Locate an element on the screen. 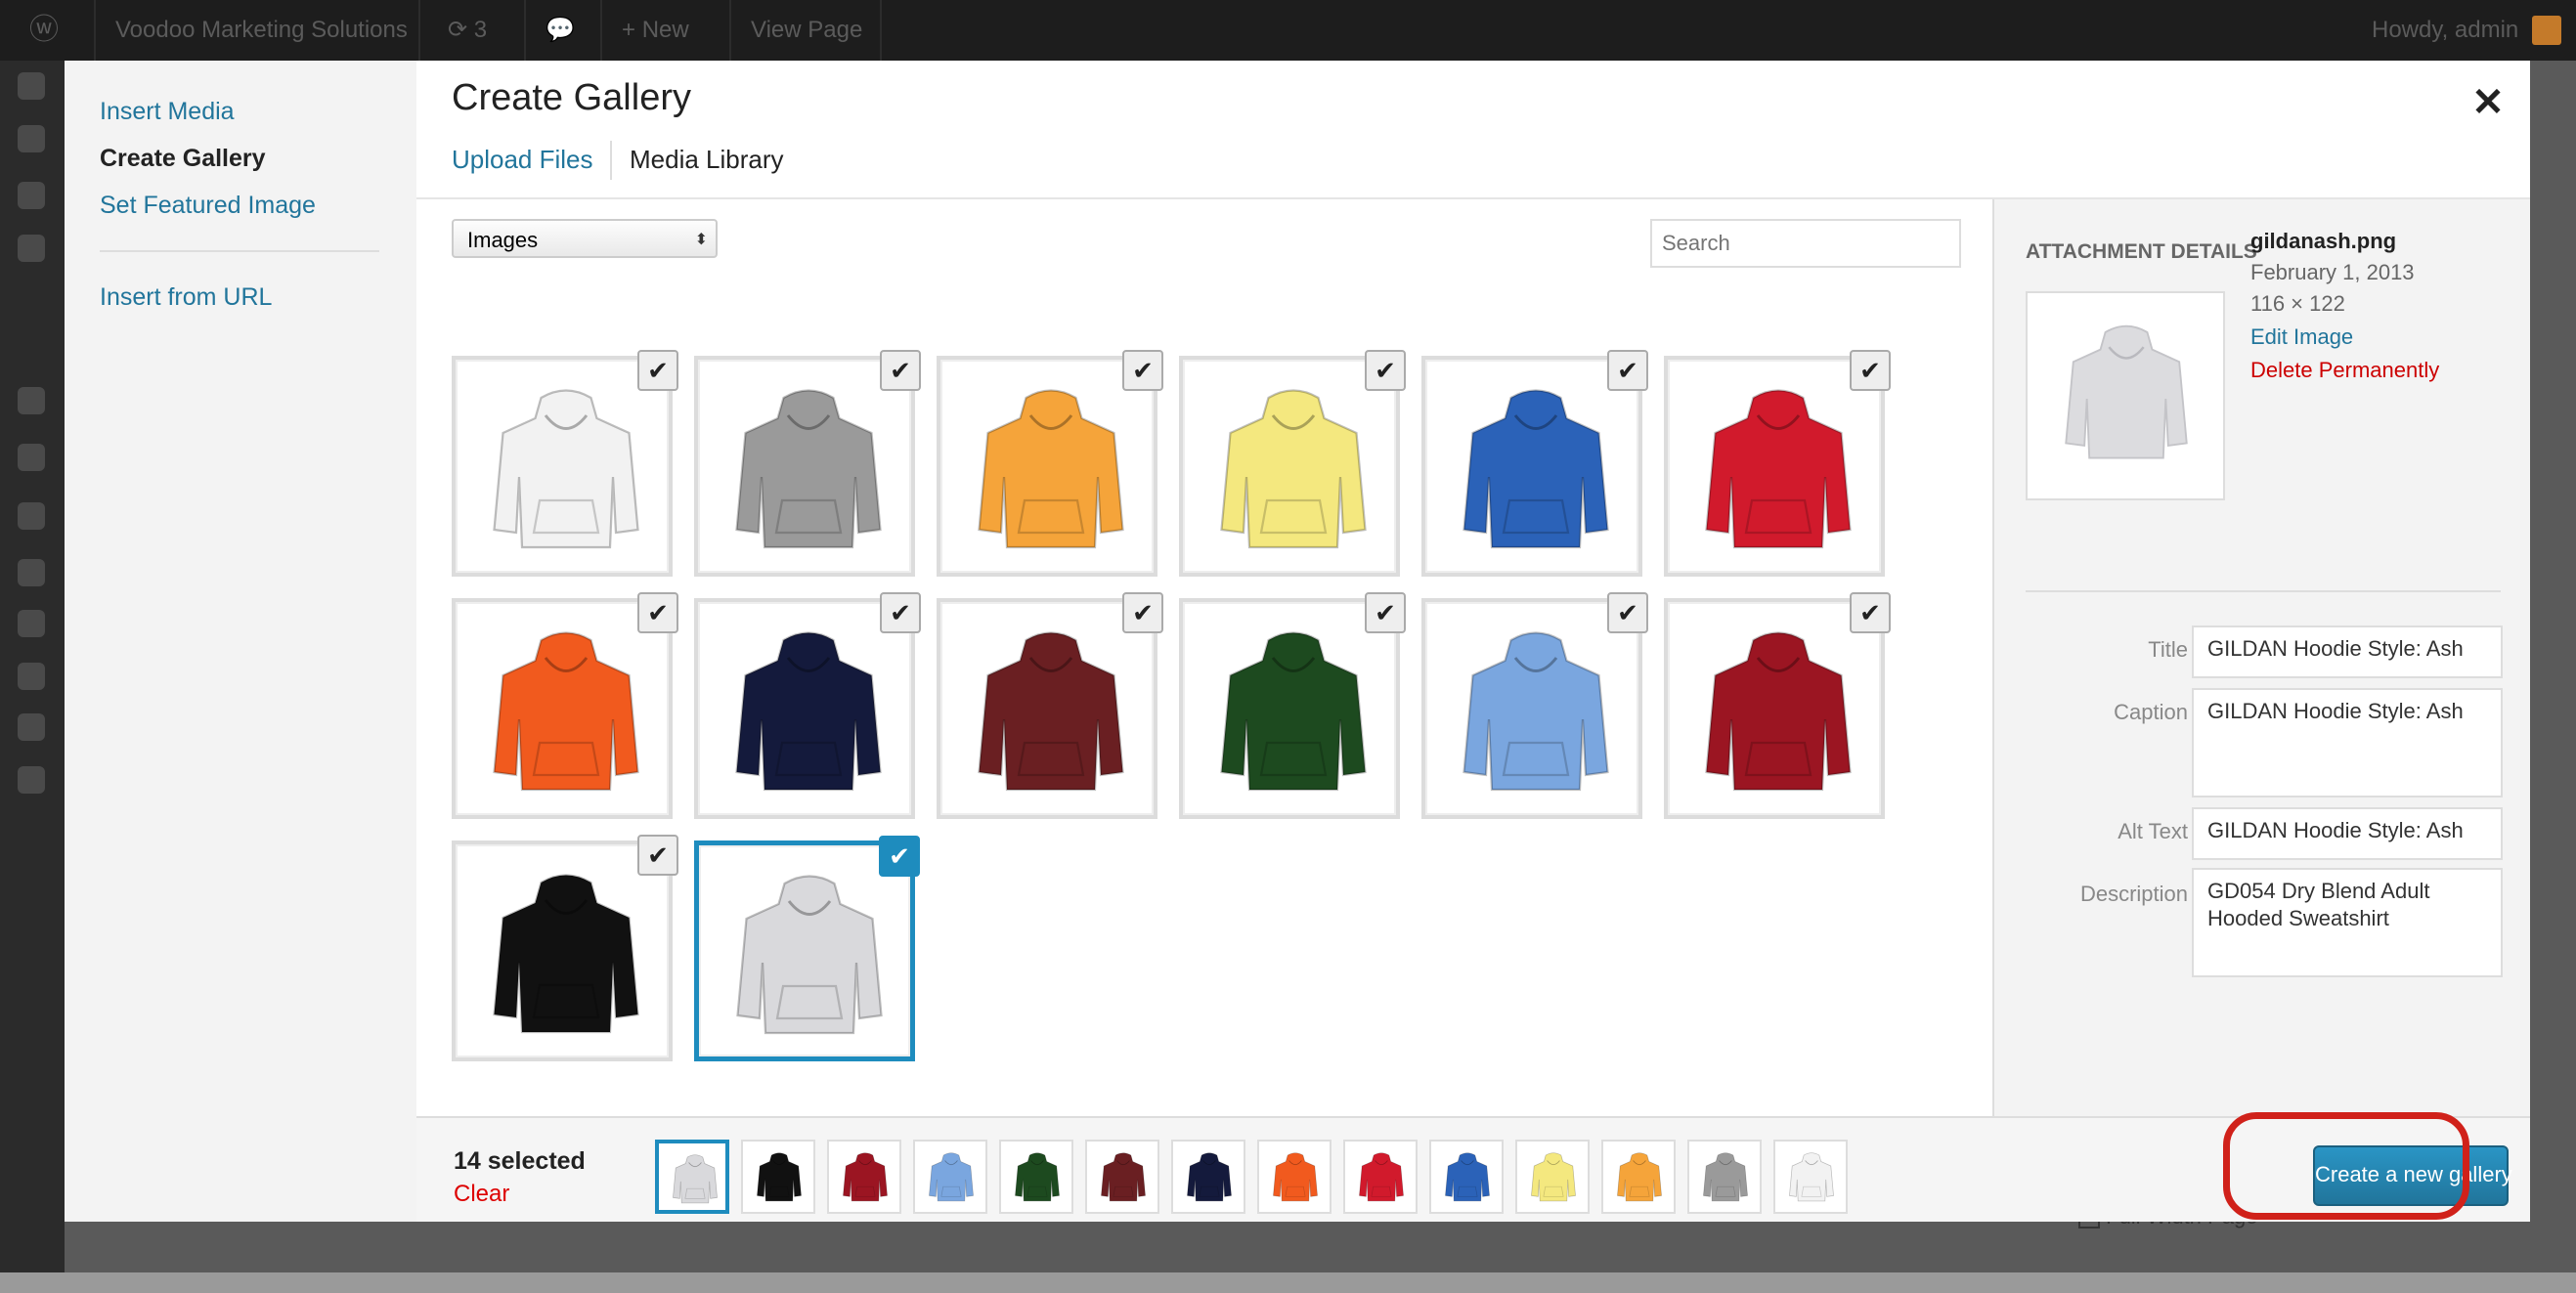  title-field: GILDAN Hoodie Style: Ash is located at coordinates (2347, 651).